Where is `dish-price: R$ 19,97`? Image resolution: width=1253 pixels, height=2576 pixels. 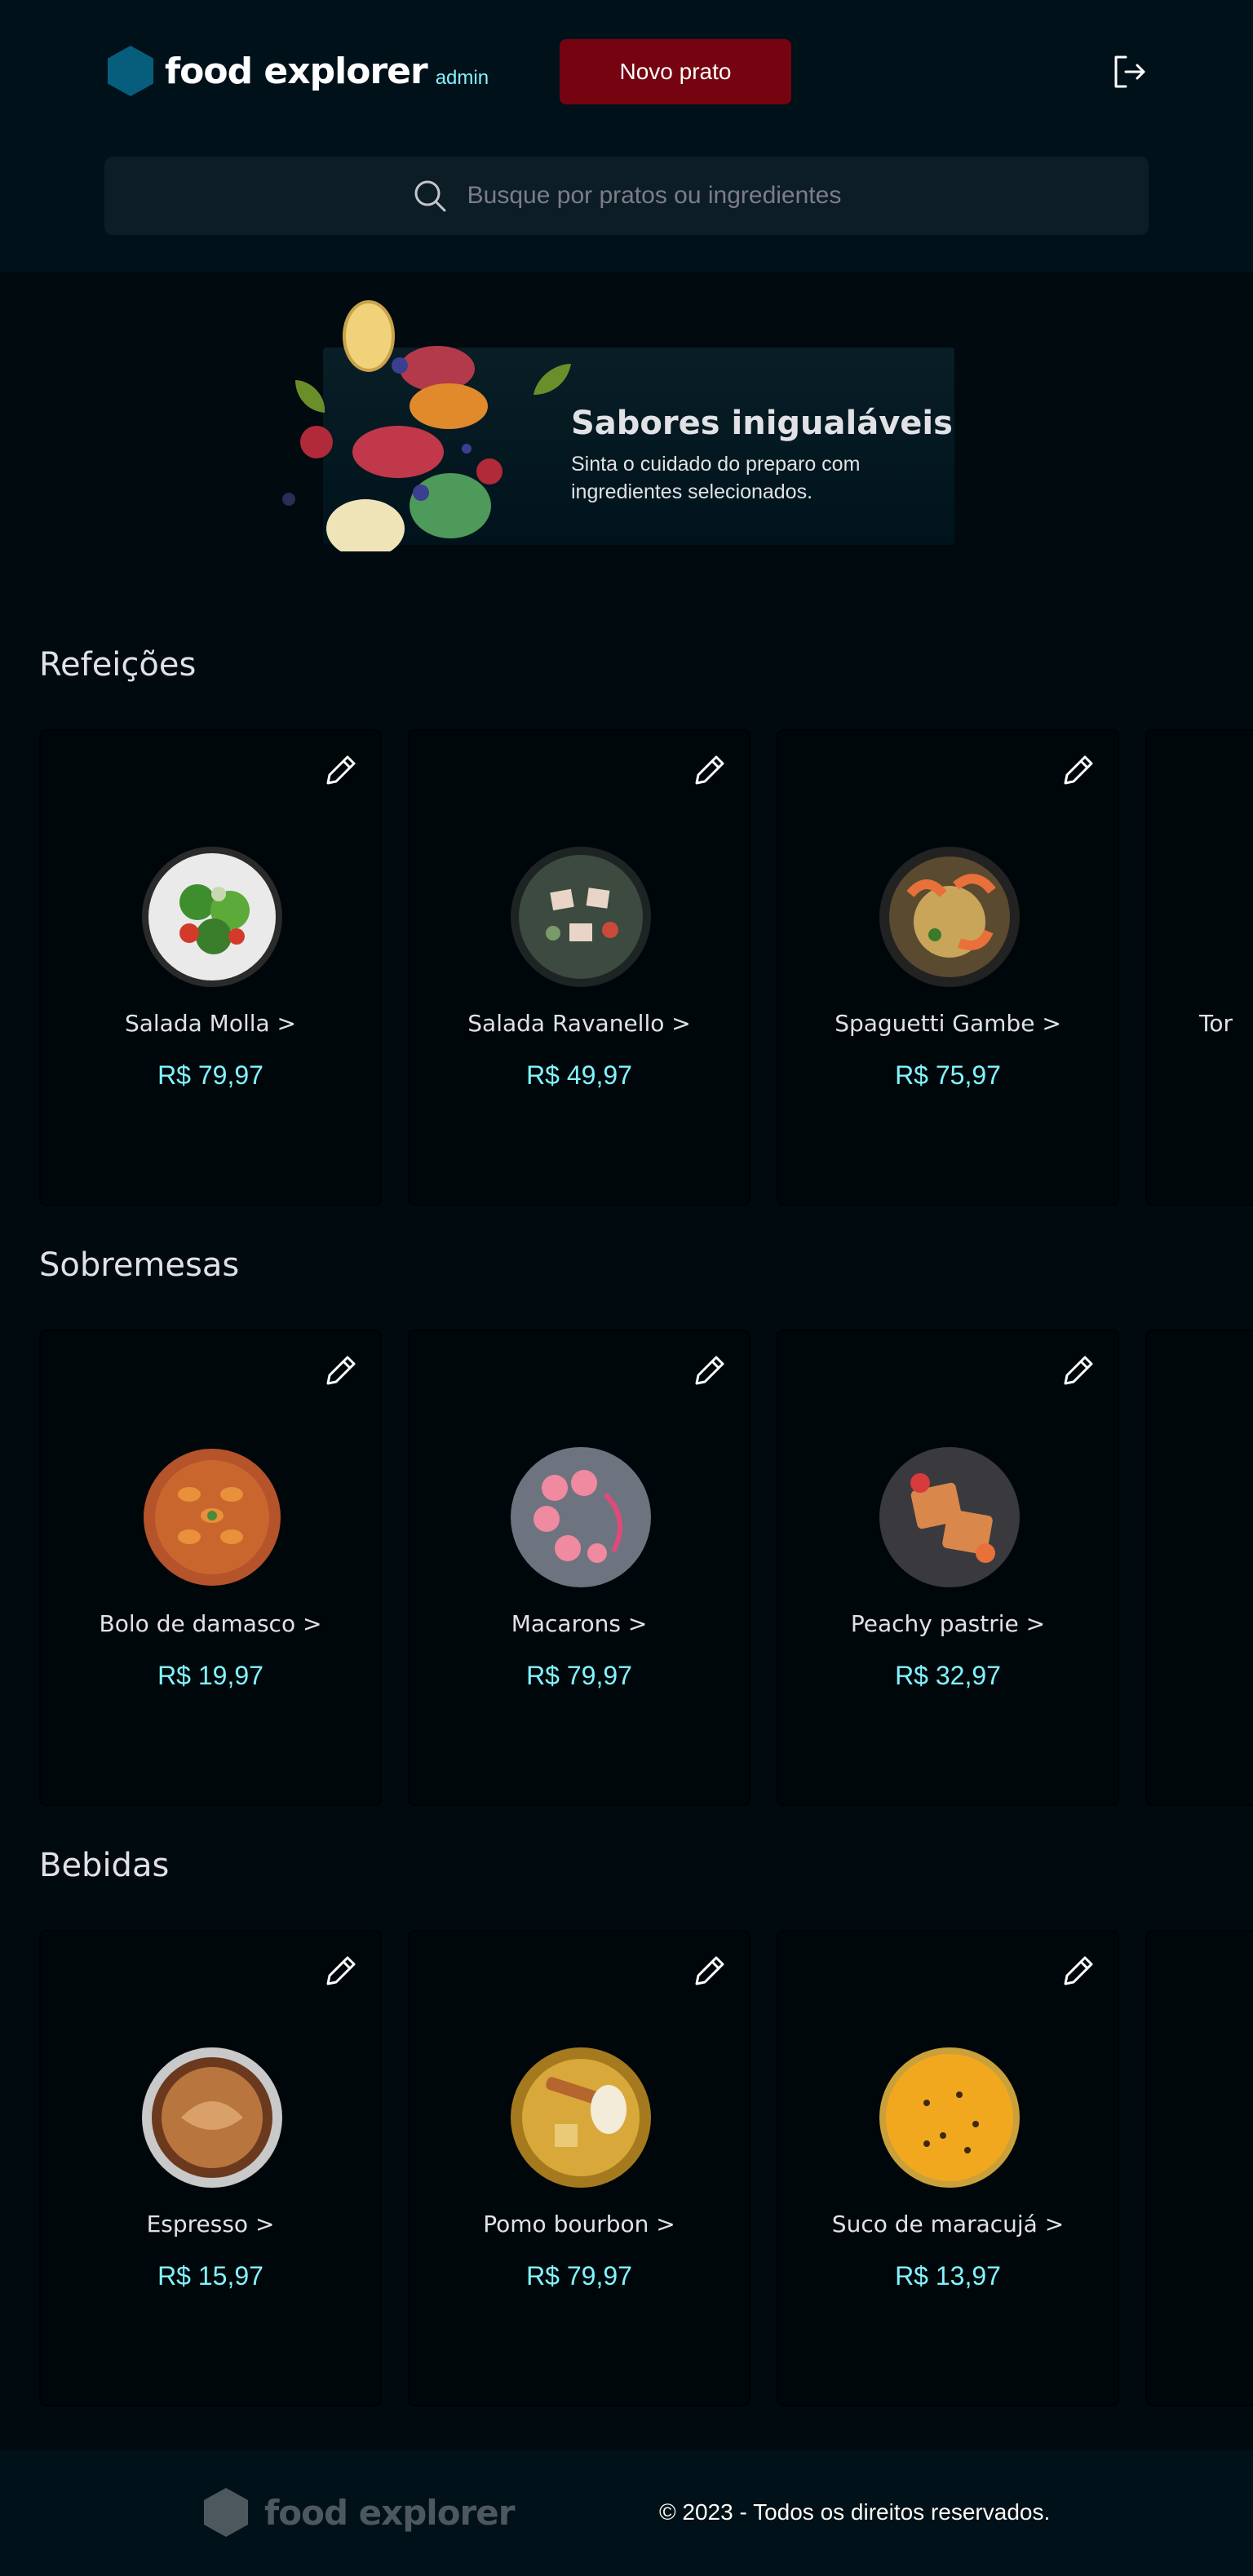
dish-price: R$ 19,97 is located at coordinates (210, 1675).